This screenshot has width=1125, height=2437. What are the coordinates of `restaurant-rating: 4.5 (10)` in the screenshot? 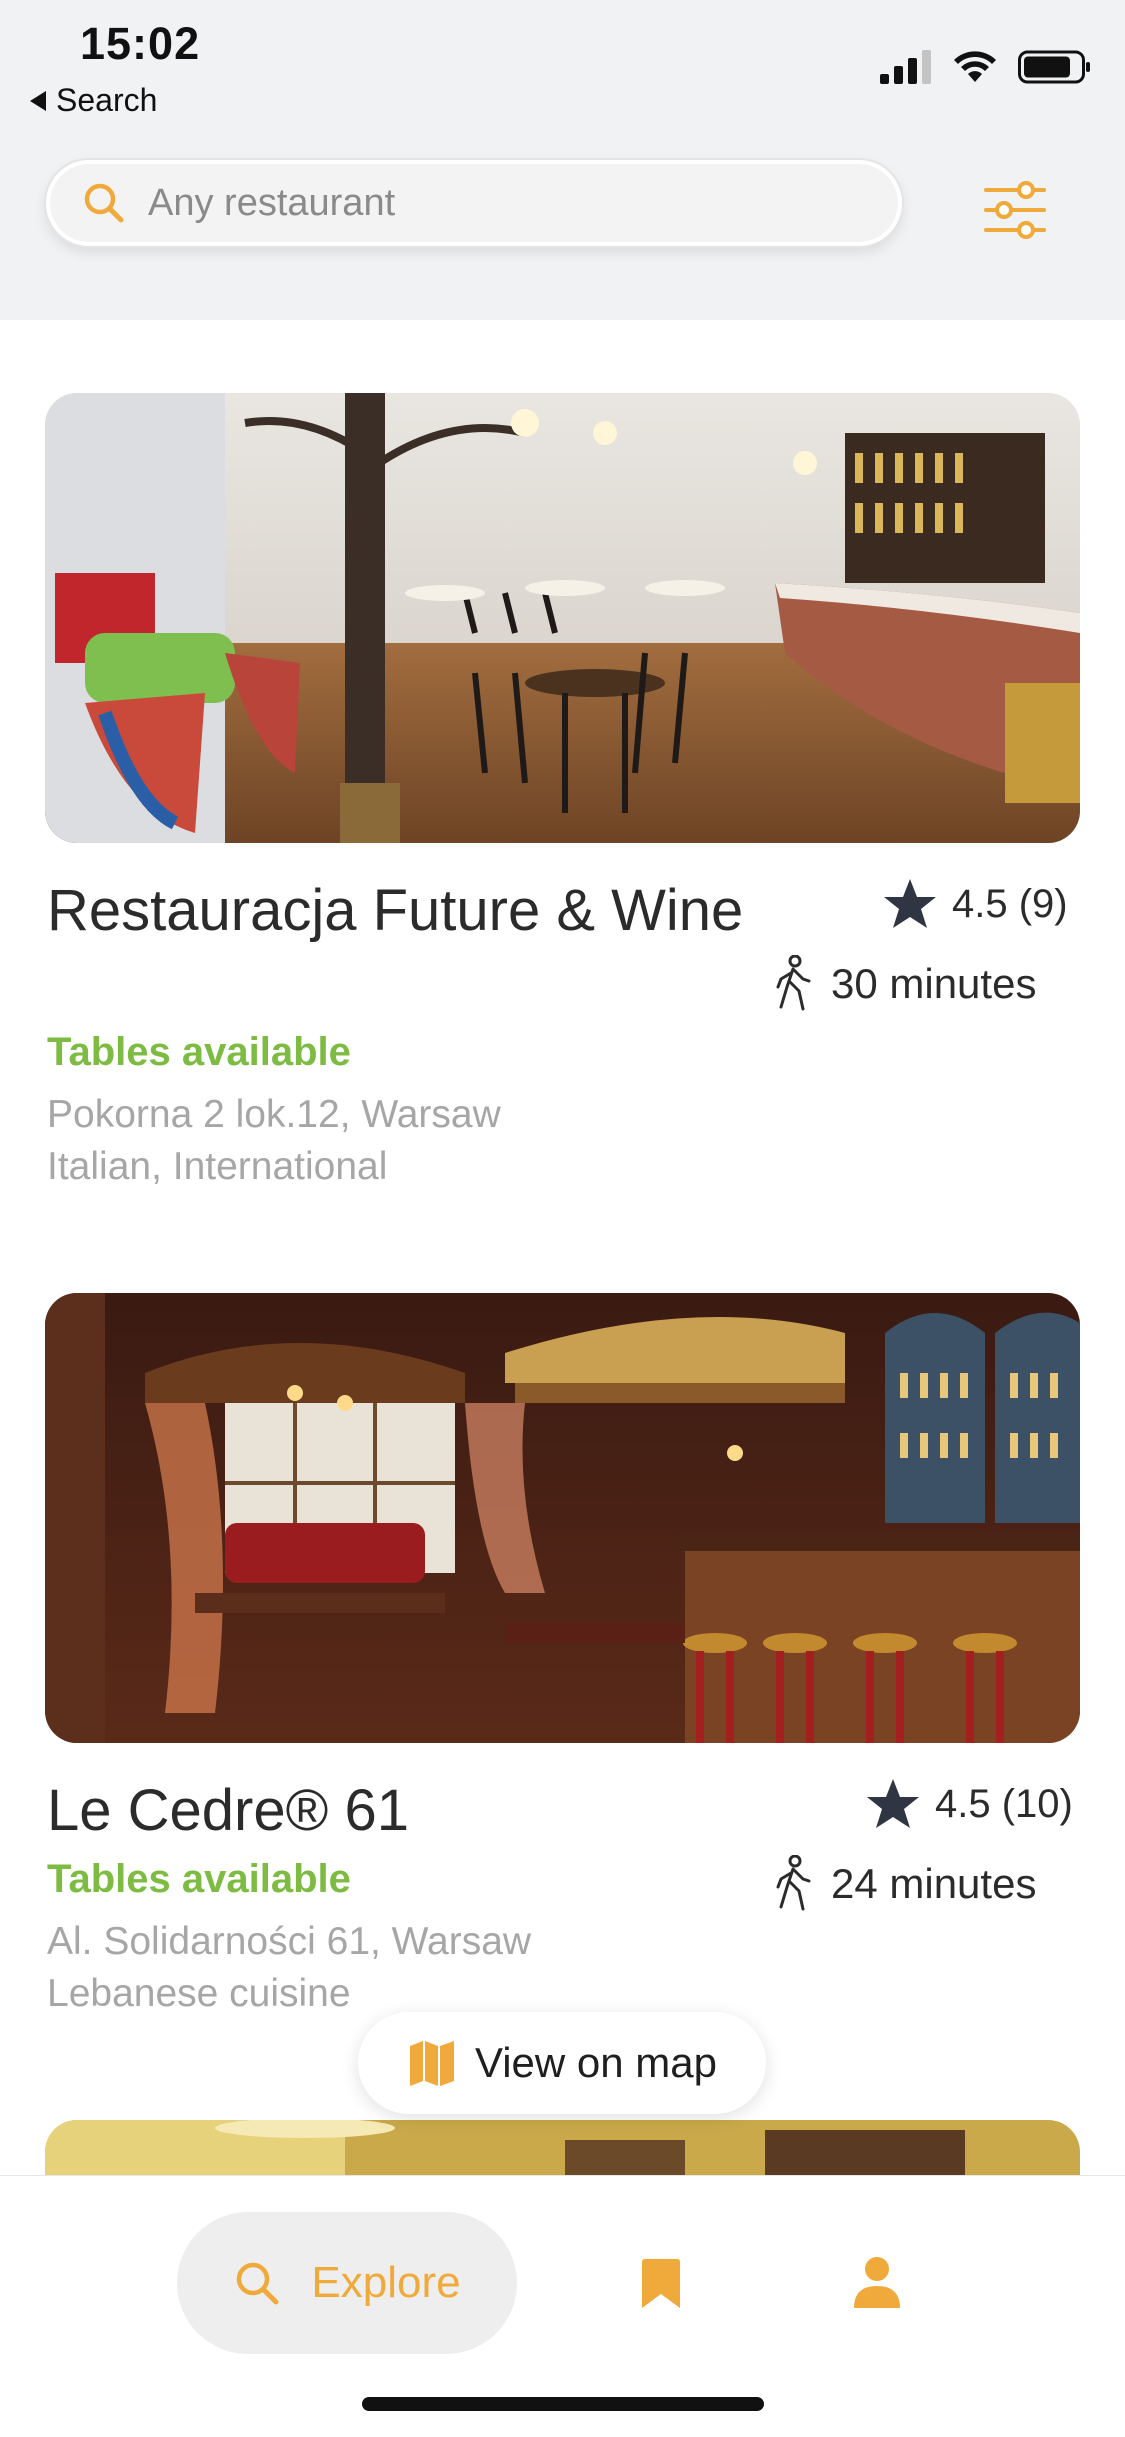 It's located at (969, 1804).